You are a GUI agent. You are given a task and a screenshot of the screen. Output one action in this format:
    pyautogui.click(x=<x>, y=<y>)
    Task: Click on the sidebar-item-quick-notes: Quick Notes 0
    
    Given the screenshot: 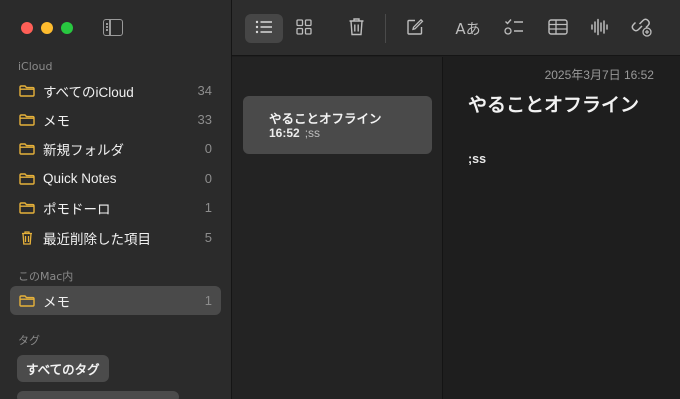 What is the action you would take?
    pyautogui.click(x=115, y=178)
    